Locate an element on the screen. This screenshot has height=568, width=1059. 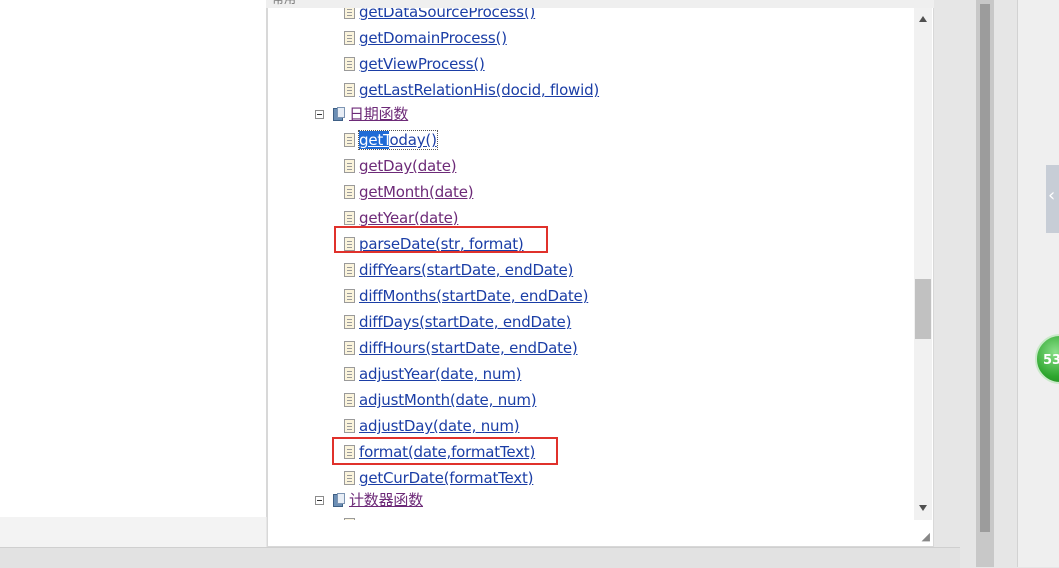
tree-item: getViewProcess() is located at coordinates (414, 64).